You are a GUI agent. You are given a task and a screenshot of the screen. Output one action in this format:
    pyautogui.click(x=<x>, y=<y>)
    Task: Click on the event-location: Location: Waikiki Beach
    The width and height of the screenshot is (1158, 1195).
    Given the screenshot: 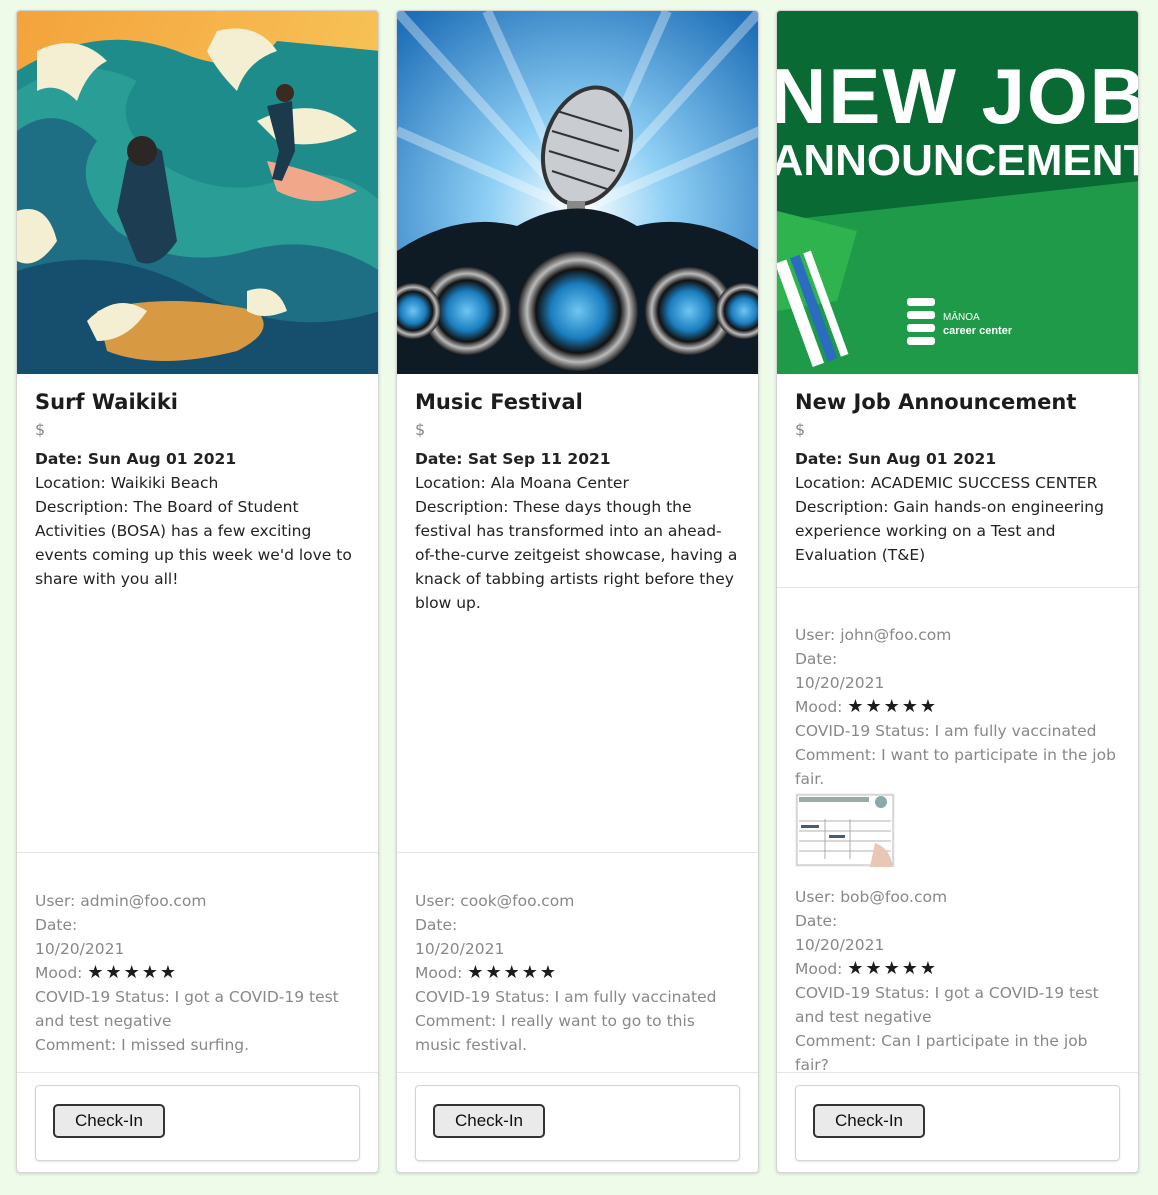 What is the action you would take?
    pyautogui.click(x=127, y=483)
    